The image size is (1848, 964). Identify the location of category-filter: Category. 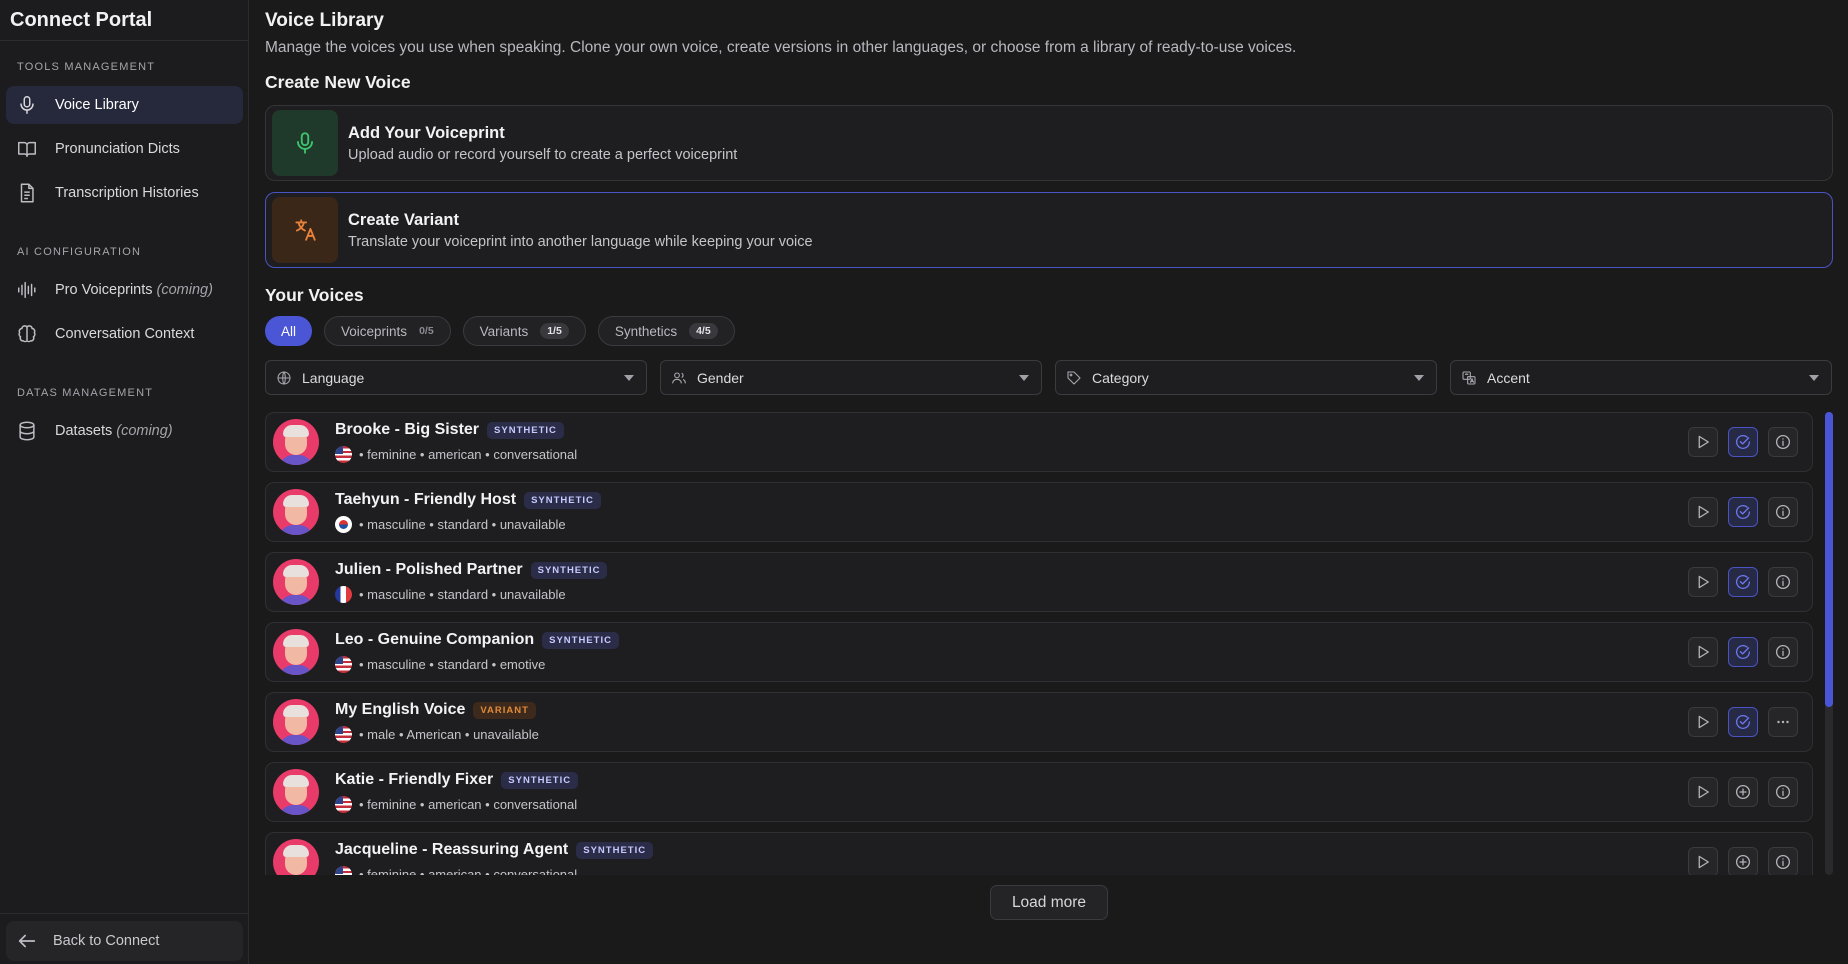
(1246, 377).